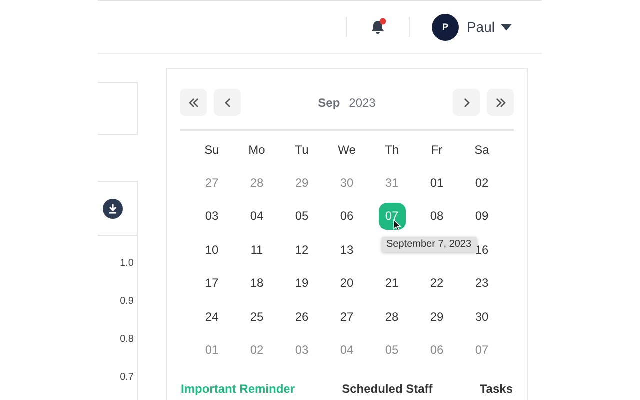 The image size is (640, 400). I want to click on calendar-day: 21, so click(392, 283).